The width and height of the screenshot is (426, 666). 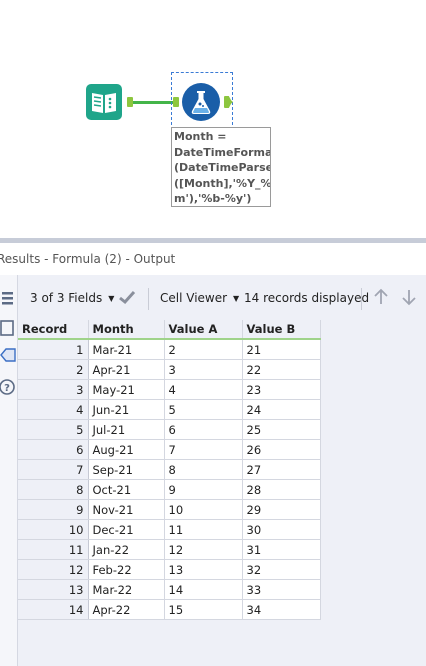 I want to click on column-header-month: Month, so click(x=126, y=330).